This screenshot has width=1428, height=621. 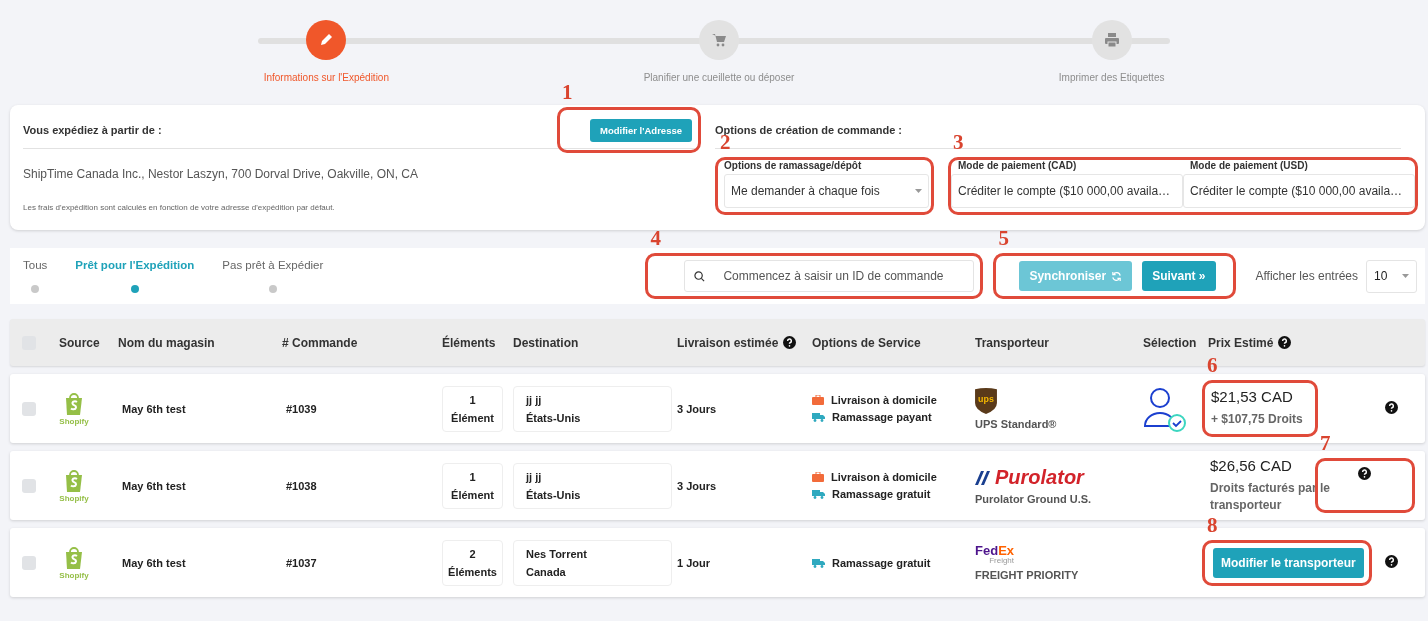 What do you see at coordinates (995, 554) in the screenshot?
I see `carrier-logo: FedEx Freight` at bounding box center [995, 554].